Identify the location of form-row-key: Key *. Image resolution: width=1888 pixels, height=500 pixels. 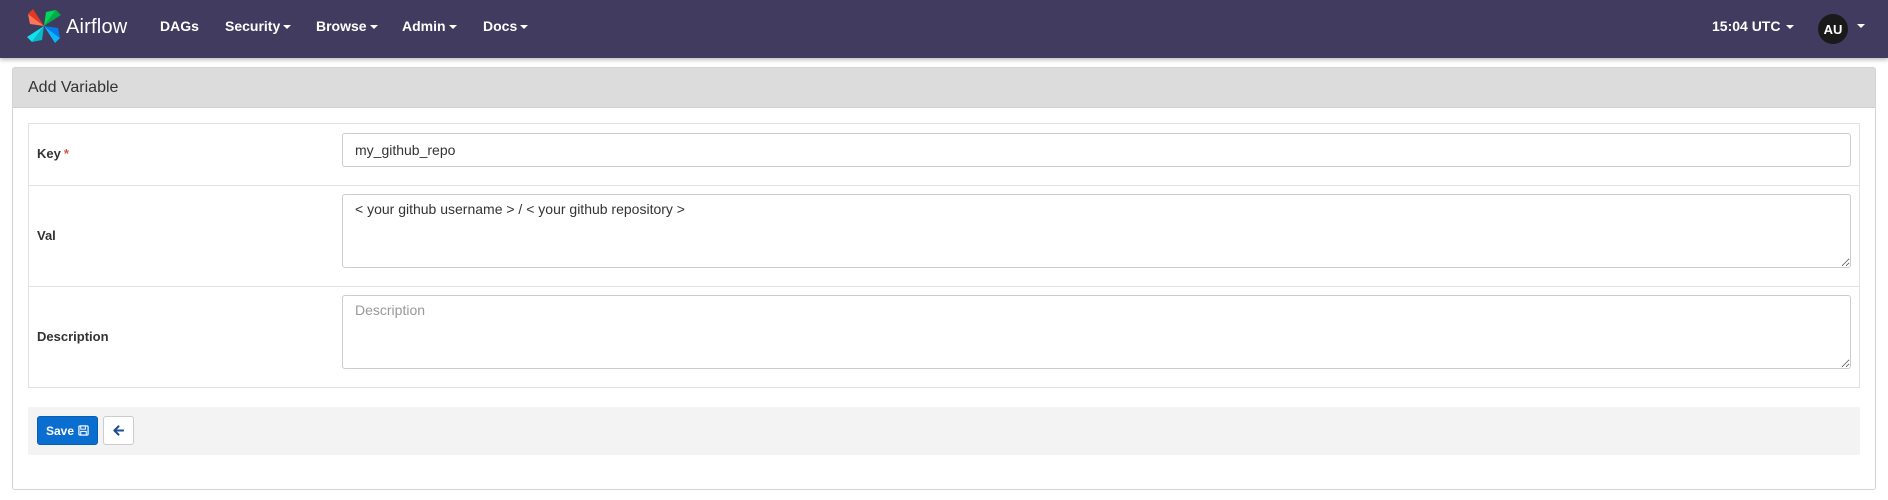
(944, 154).